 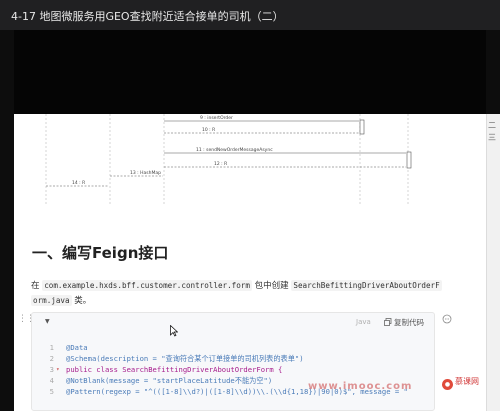 I want to click on mouse-cursor-icon, so click(x=174, y=331).